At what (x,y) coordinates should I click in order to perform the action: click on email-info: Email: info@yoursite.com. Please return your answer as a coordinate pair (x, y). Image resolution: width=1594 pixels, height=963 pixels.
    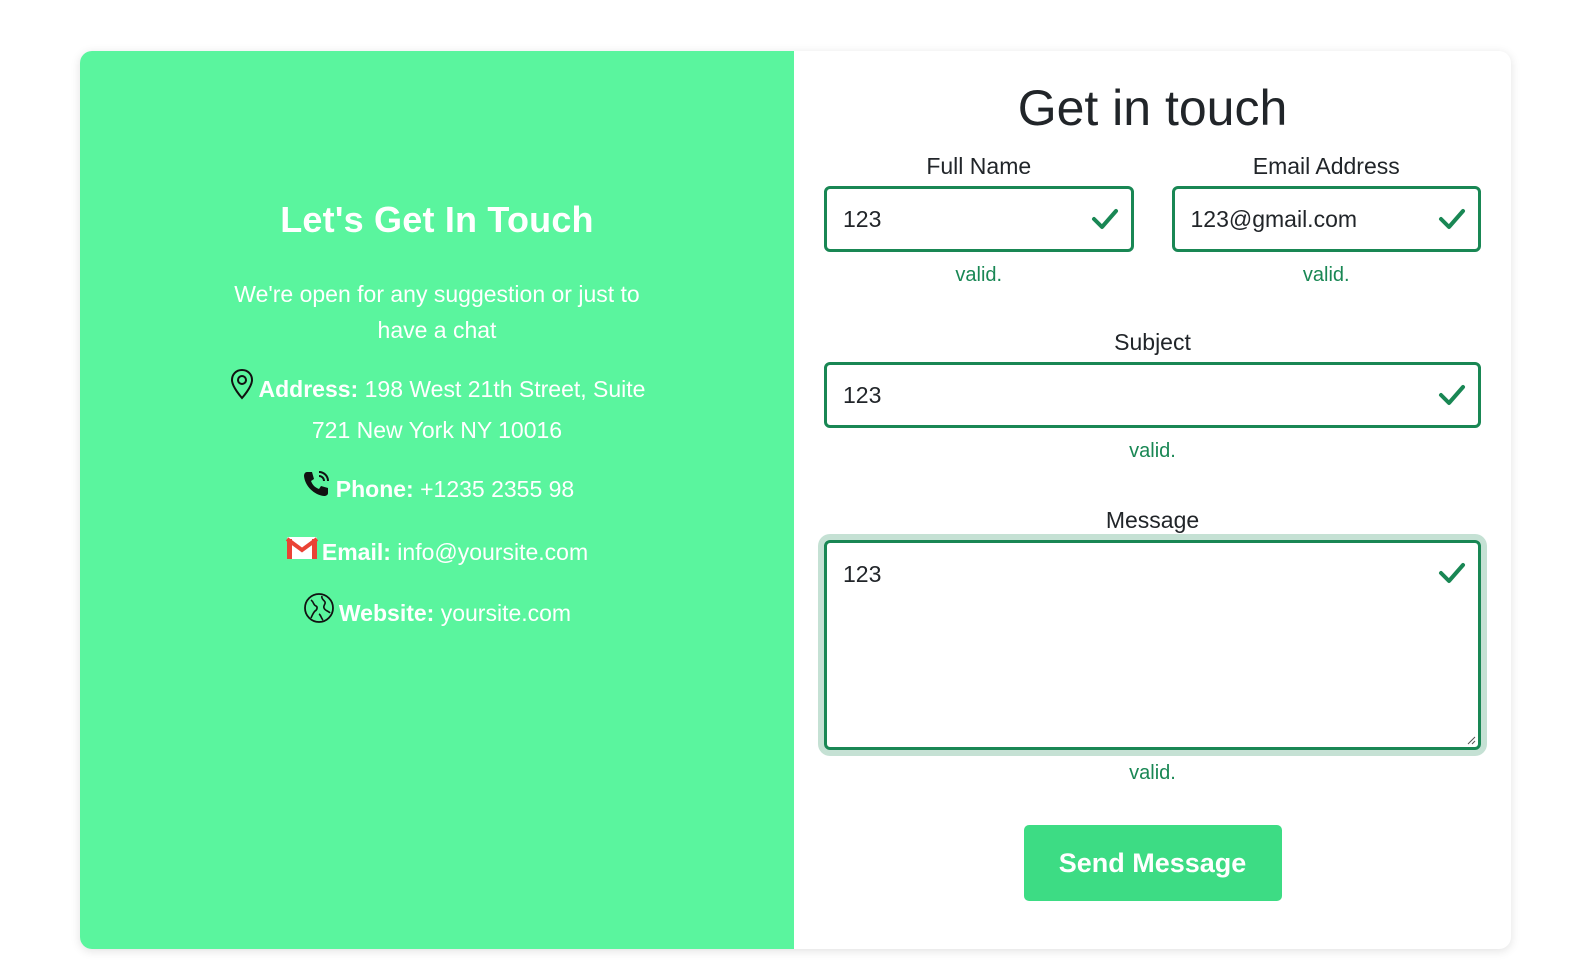
    Looking at the image, I should click on (437, 553).